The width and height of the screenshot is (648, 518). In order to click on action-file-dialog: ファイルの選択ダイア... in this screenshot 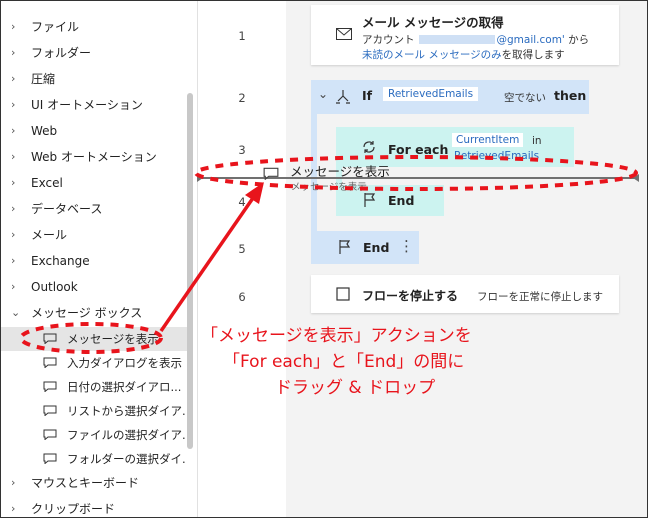, I will do `click(94, 435)`.